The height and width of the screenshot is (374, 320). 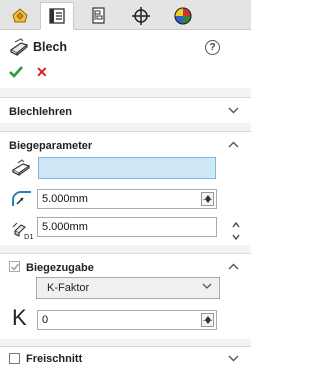 I want to click on section-title: Biegeparameter, so click(x=51, y=146).